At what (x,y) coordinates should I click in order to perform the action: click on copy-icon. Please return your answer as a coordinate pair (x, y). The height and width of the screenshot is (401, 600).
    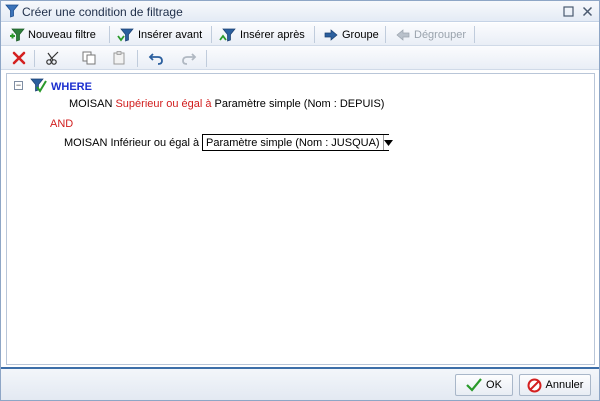
    Looking at the image, I should click on (89, 58).